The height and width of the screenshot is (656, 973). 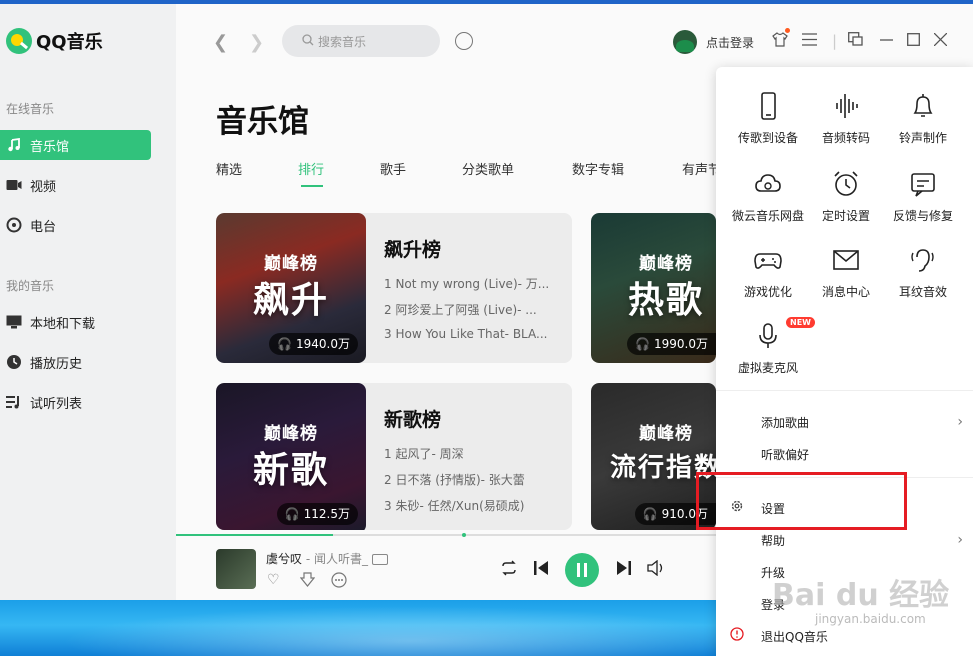 I want to click on ear-icon, so click(x=922, y=260).